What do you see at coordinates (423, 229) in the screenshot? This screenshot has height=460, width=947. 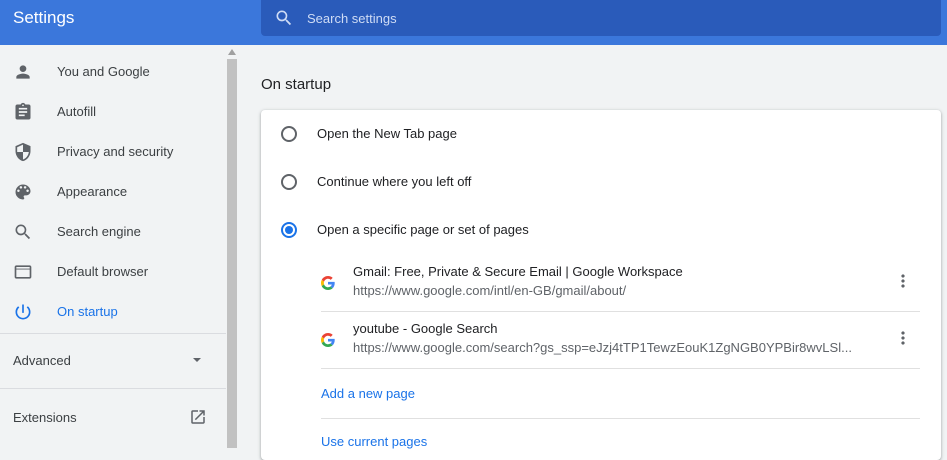 I see `option-label: Open a specific page or set of pages` at bounding box center [423, 229].